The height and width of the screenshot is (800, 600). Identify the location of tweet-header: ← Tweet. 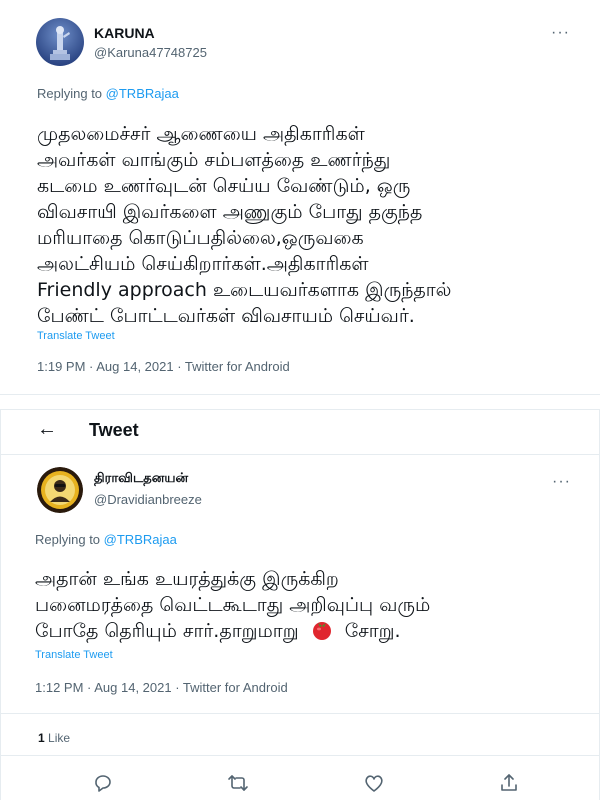
(300, 432).